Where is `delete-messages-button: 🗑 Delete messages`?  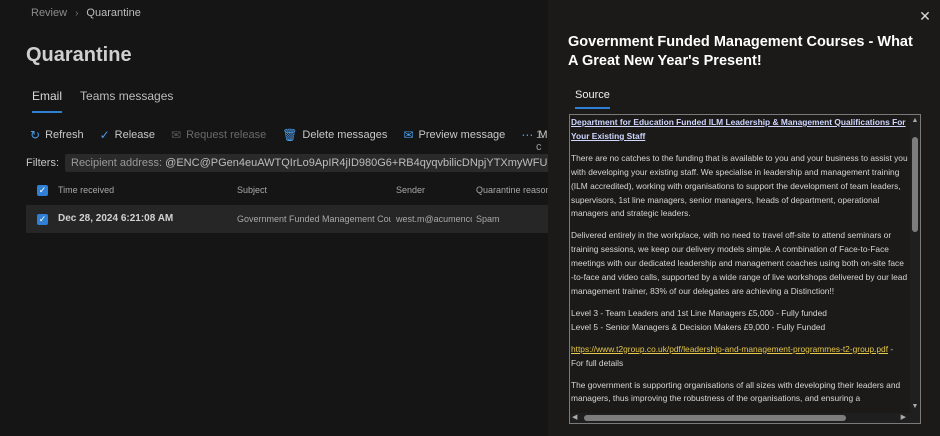 delete-messages-button: 🗑 Delete messages is located at coordinates (334, 135).